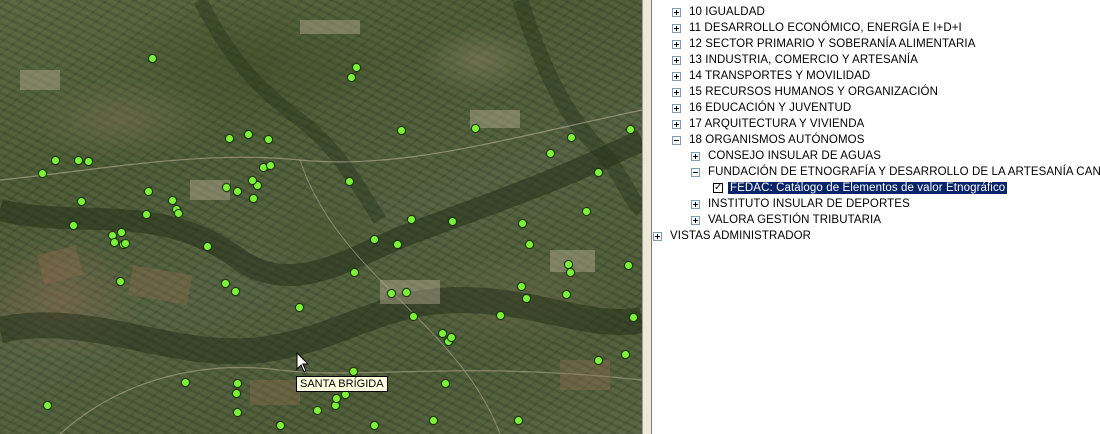  Describe the element at coordinates (771, 76) in the screenshot. I see `tree-item: 14 TRANSPORTES Y MOVILIDAD` at that location.